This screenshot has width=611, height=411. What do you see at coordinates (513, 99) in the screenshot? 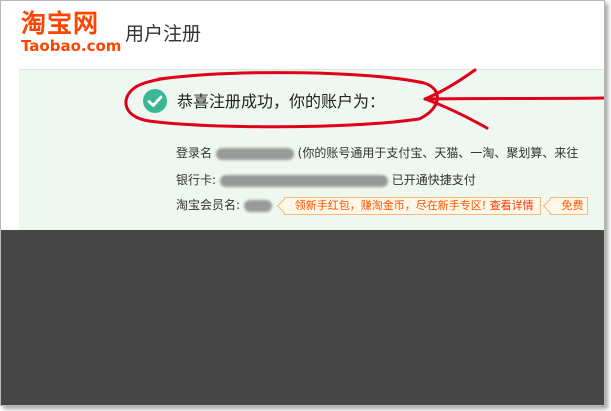
I see `red-annotation-arrow` at bounding box center [513, 99].